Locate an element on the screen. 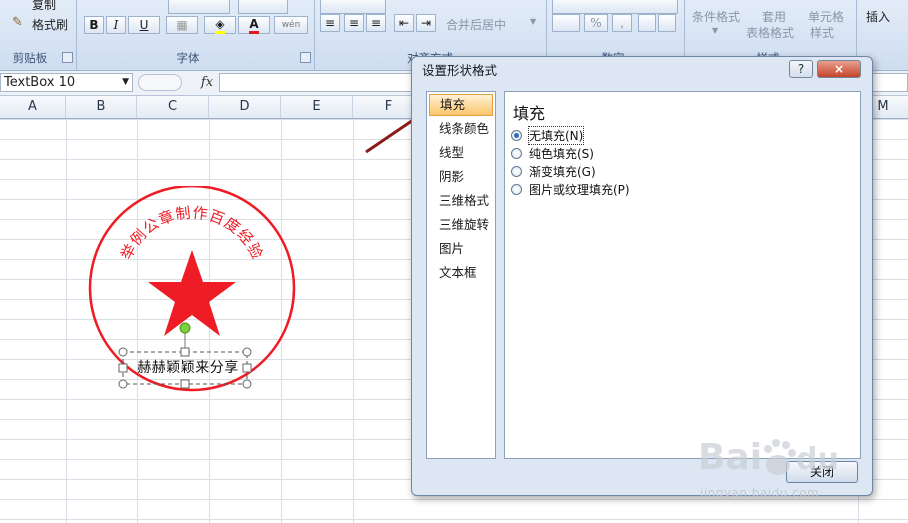  format-painter-icon: ✎ is located at coordinates (17, 22).